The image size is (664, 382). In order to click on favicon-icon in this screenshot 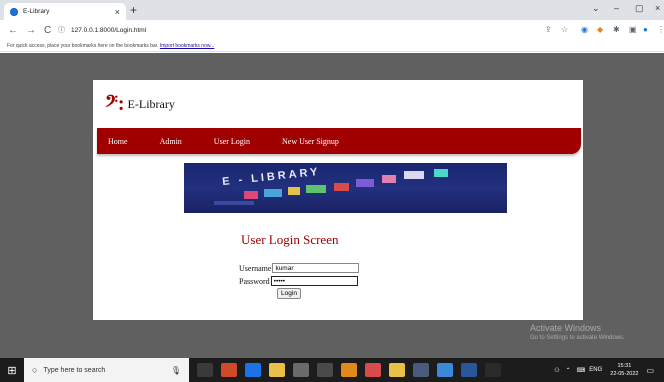, I will do `click(14, 11)`.